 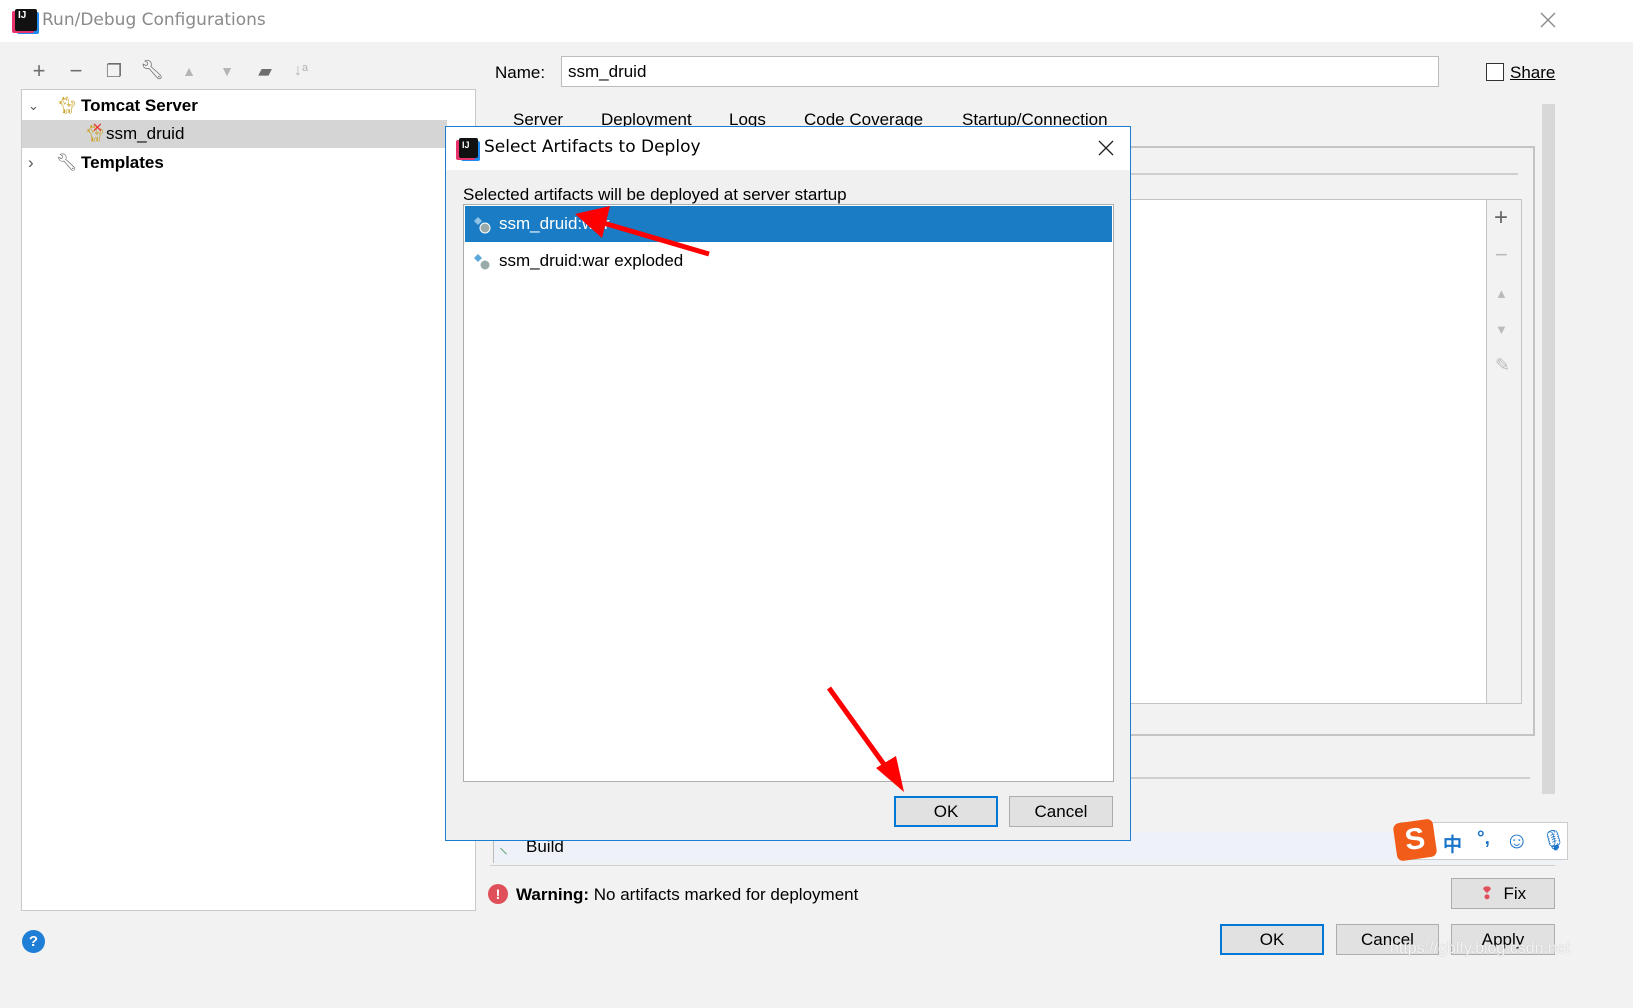 I want to click on ok-button: OK, so click(x=1272, y=939).